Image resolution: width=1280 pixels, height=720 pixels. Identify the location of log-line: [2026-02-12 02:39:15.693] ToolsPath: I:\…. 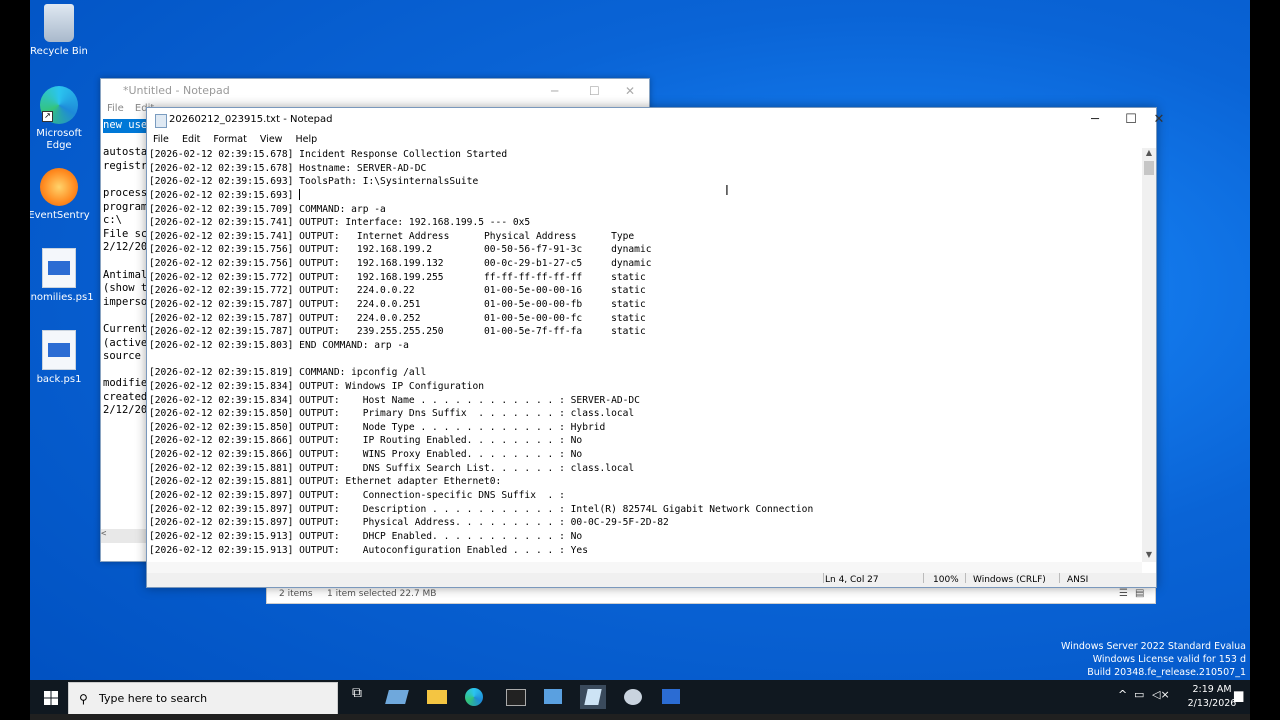
(645, 182).